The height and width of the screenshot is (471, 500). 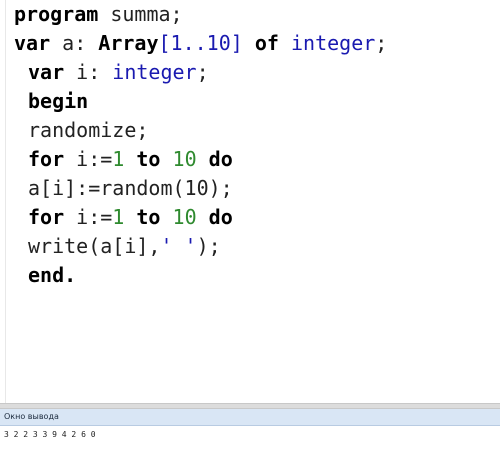 I want to click on code-token: end., so click(x=52, y=275).